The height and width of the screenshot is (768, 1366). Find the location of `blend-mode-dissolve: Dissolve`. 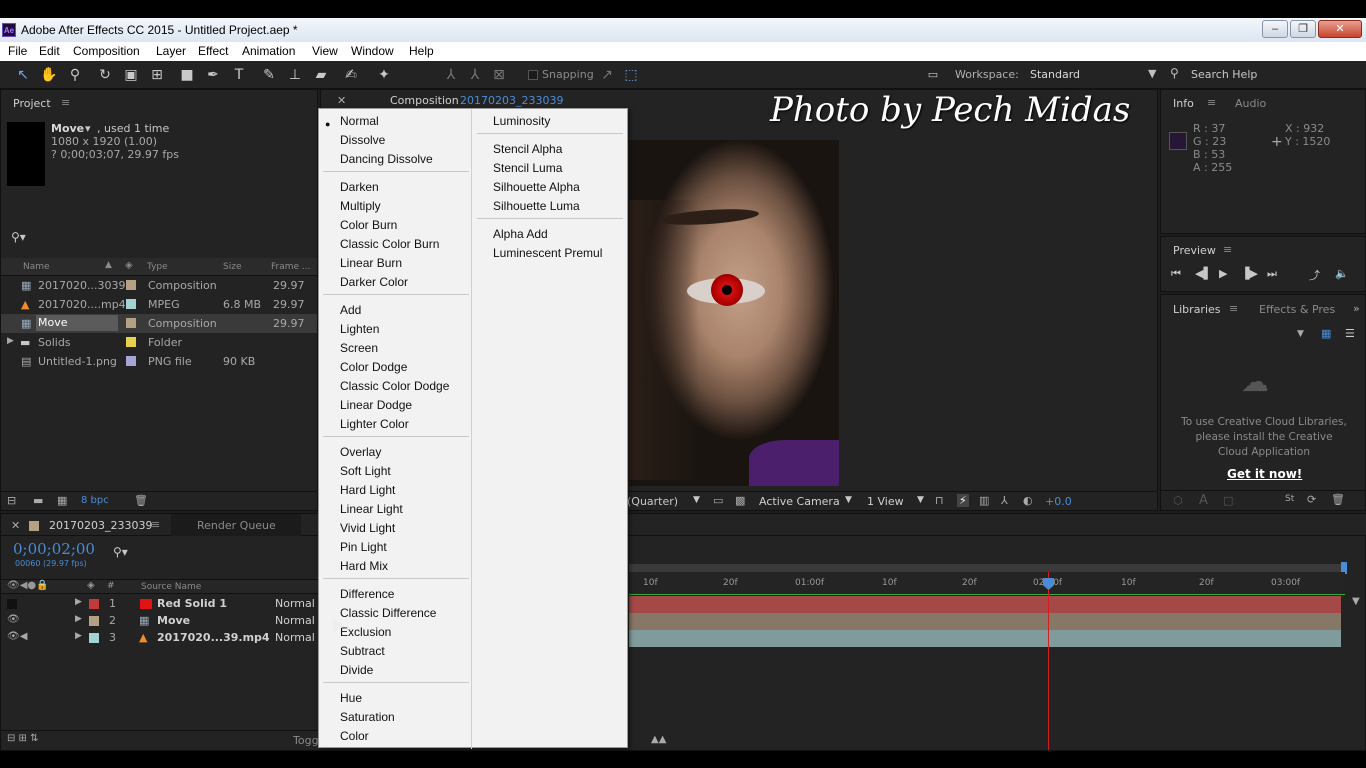

blend-mode-dissolve: Dissolve is located at coordinates (362, 140).